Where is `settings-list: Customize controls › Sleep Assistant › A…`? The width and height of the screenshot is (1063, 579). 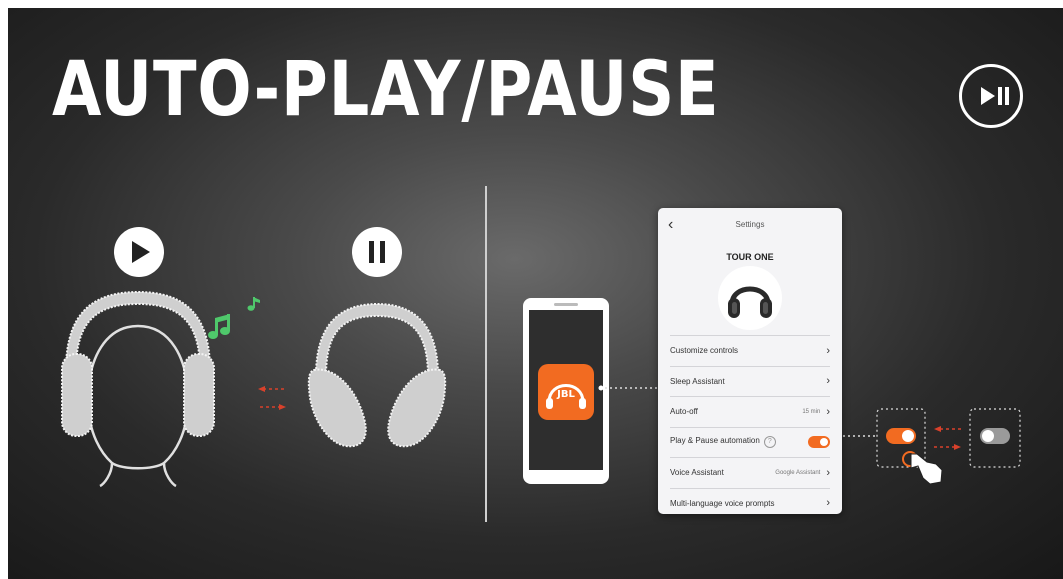 settings-list: Customize controls › Sleep Assistant › A… is located at coordinates (750, 426).